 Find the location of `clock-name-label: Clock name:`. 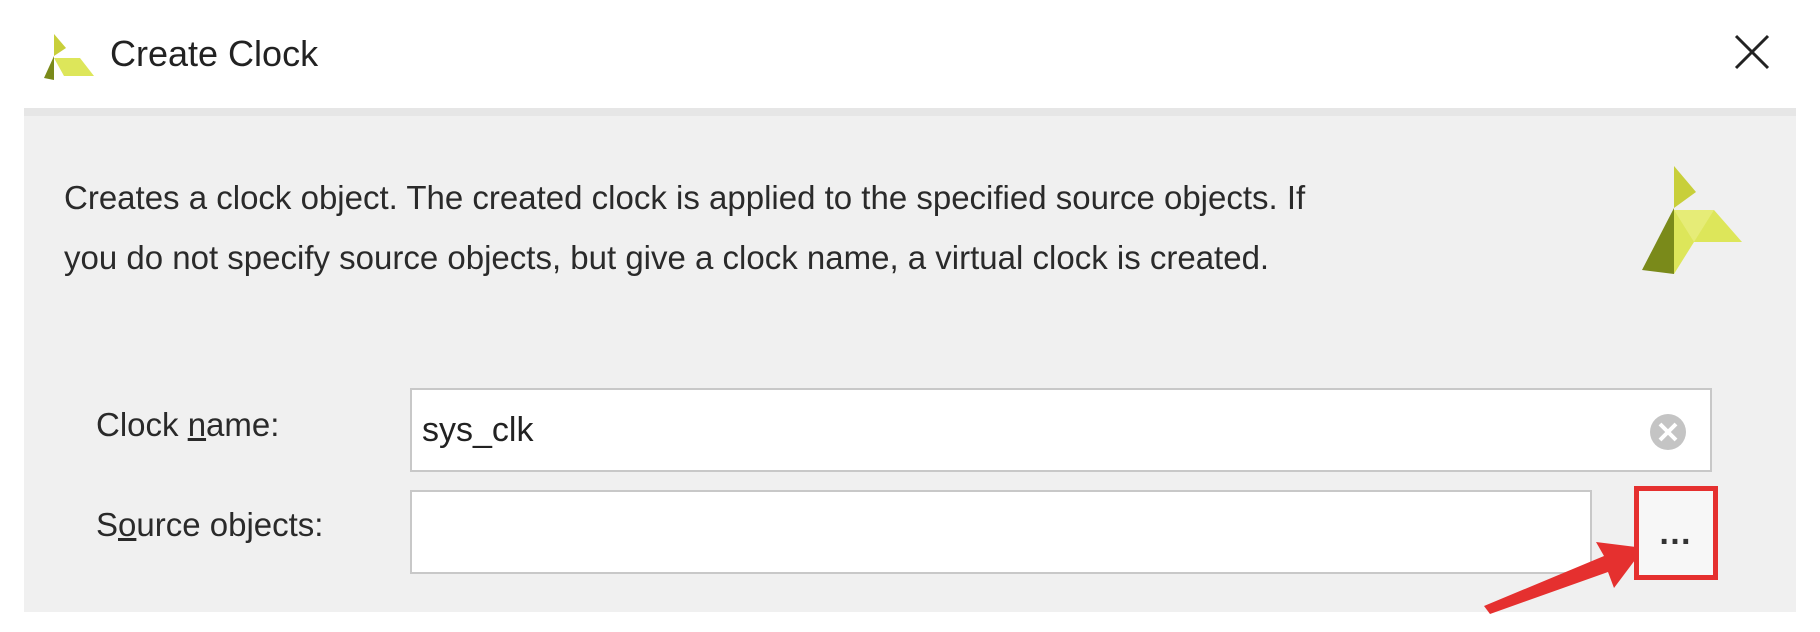

clock-name-label: Clock name: is located at coordinates (187, 425).